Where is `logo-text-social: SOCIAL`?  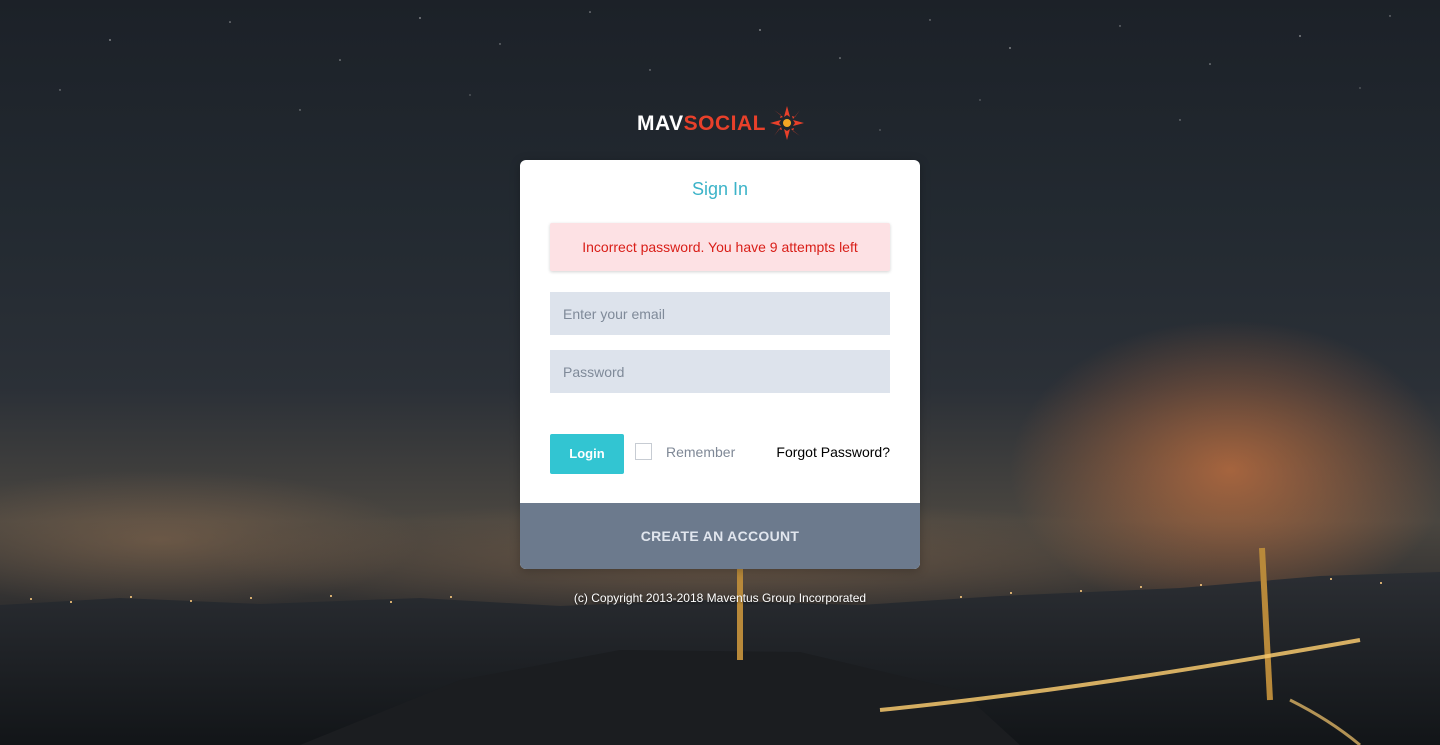 logo-text-social: SOCIAL is located at coordinates (724, 123).